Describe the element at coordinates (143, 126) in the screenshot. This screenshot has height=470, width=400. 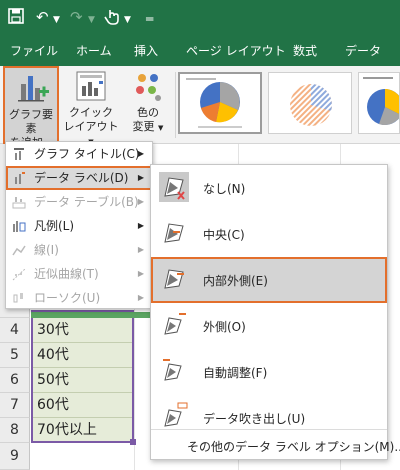
I see `change-colors-label-2: 変更` at that location.